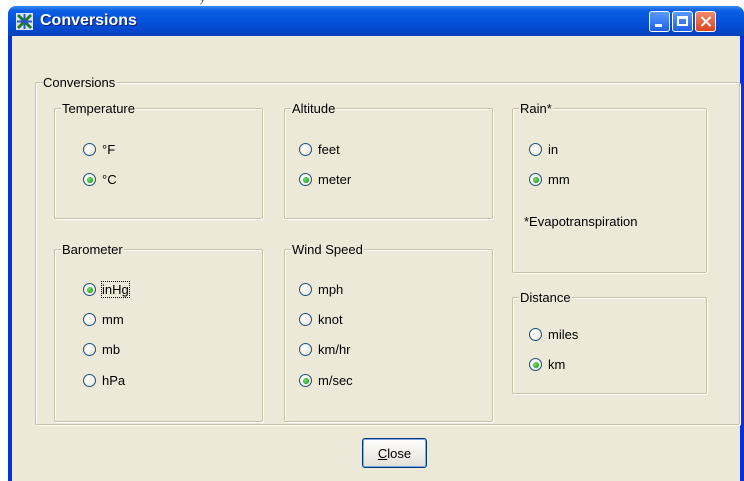 This screenshot has height=481, width=744. Describe the element at coordinates (115, 289) in the screenshot. I see `radio-label: inHg` at that location.